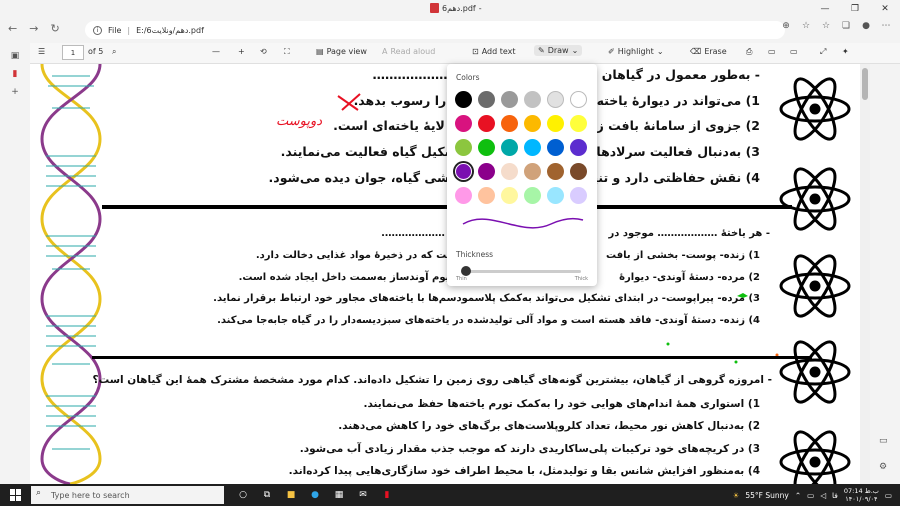 The height and width of the screenshot is (506, 900). I want to click on language-indicator: فا, so click(835, 495).